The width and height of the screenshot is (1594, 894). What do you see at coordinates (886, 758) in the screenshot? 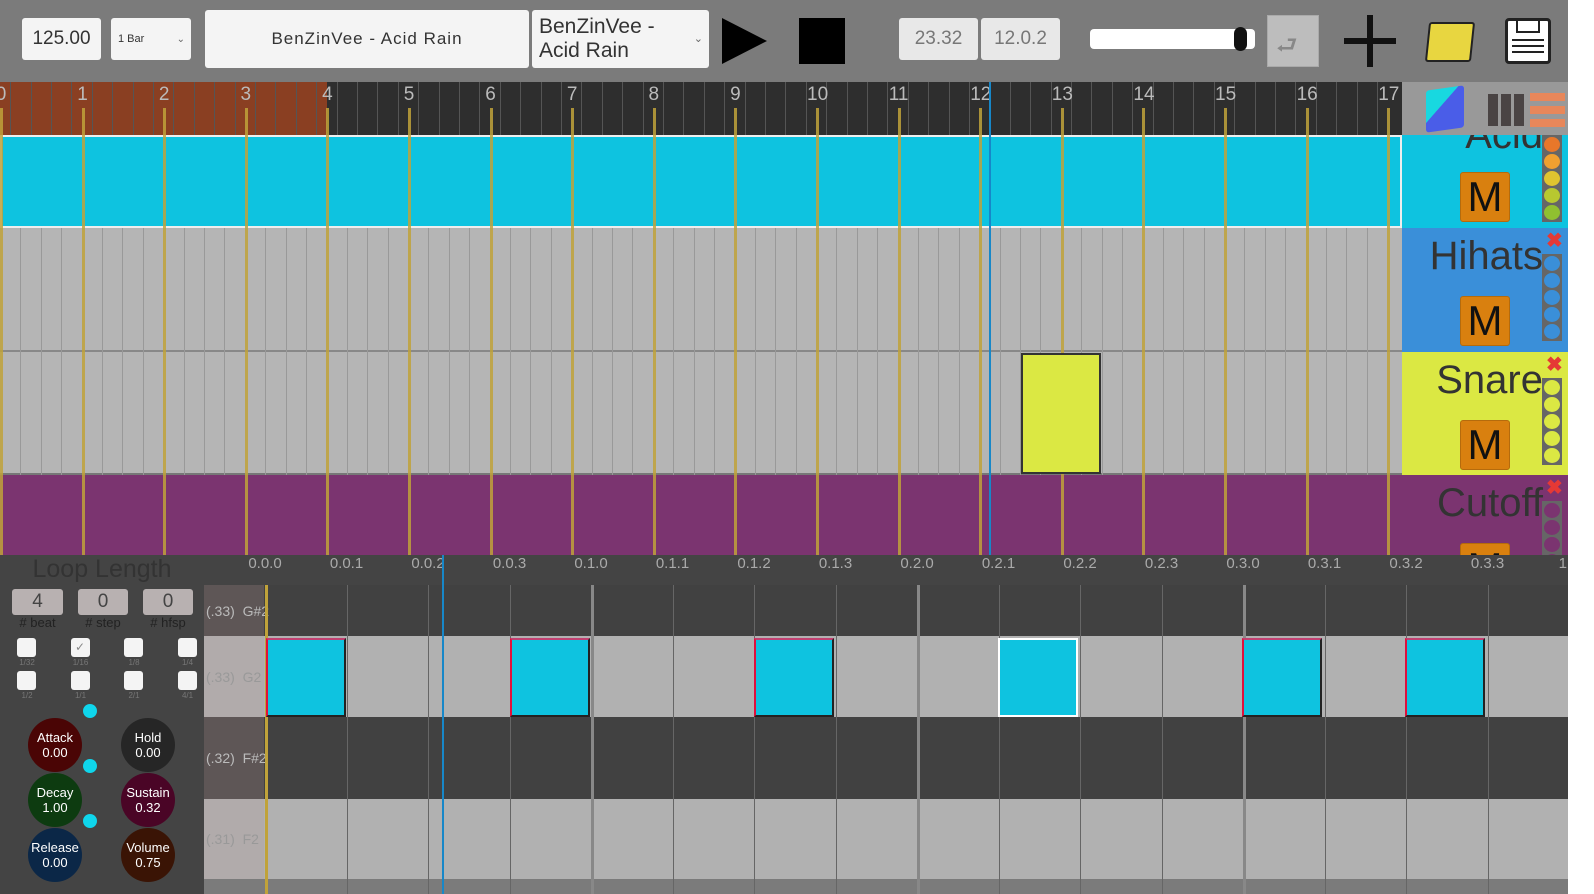
I see `note-row: (.32) F#2` at bounding box center [886, 758].